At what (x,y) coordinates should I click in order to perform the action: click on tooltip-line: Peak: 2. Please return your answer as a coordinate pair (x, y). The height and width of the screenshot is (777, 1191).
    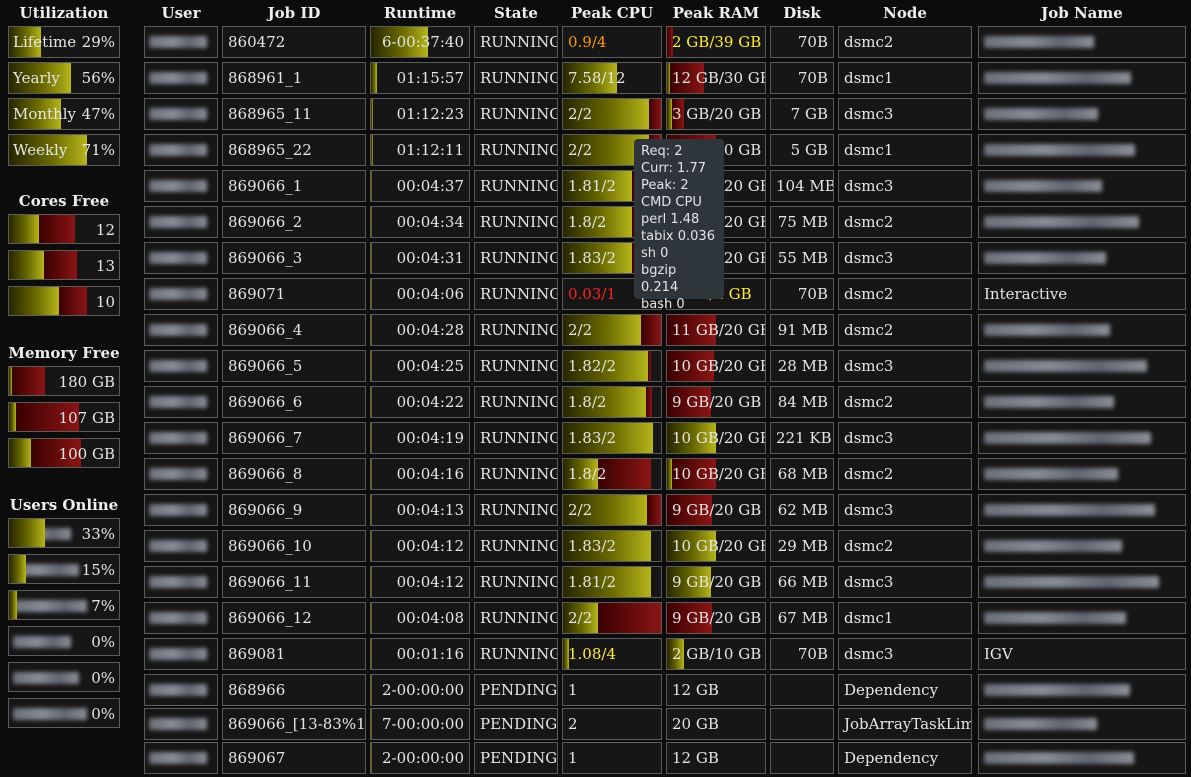
    Looking at the image, I should click on (665, 185).